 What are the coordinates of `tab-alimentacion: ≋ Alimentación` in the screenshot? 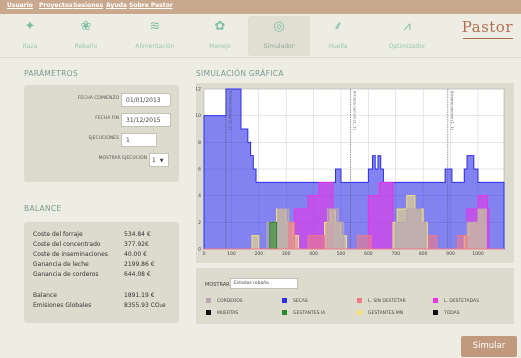 It's located at (155, 36).